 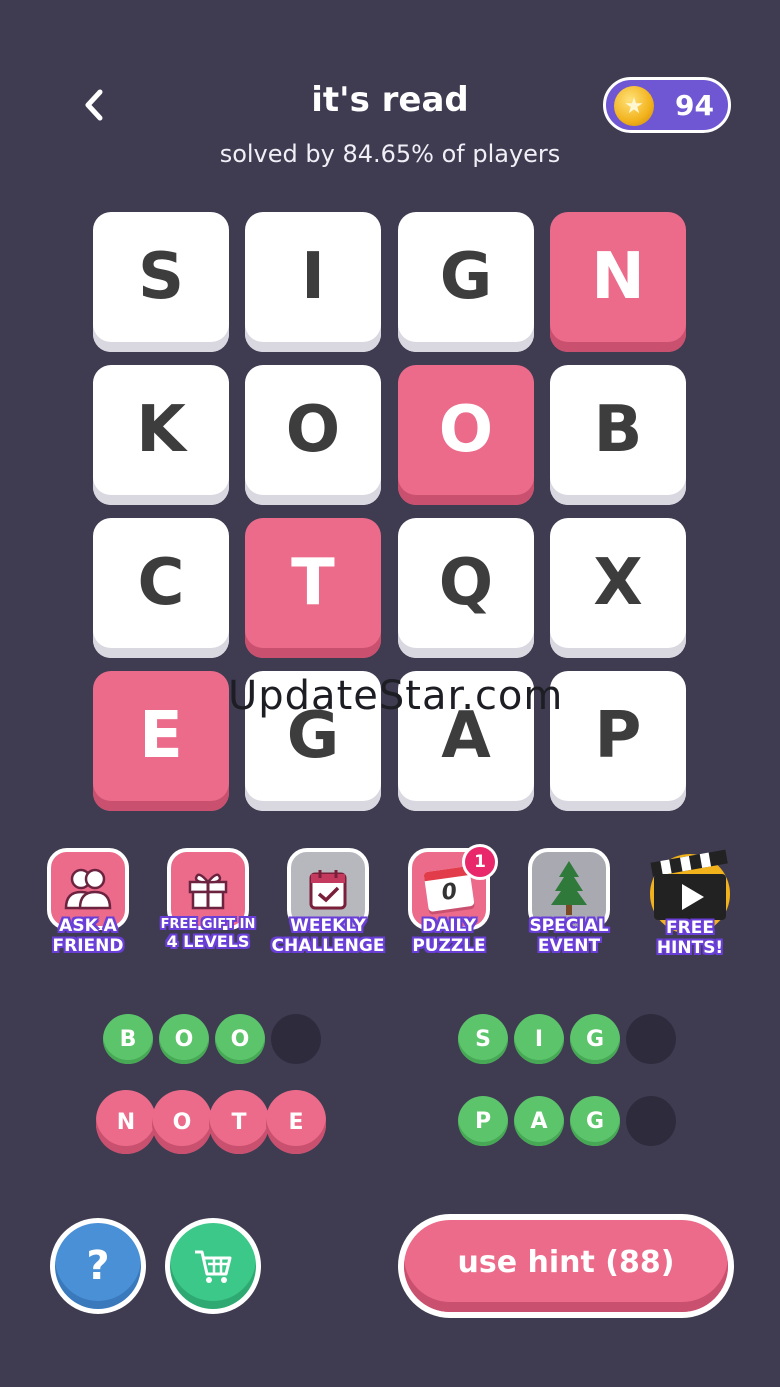 I want to click on friends-icon, so click(x=88, y=889).